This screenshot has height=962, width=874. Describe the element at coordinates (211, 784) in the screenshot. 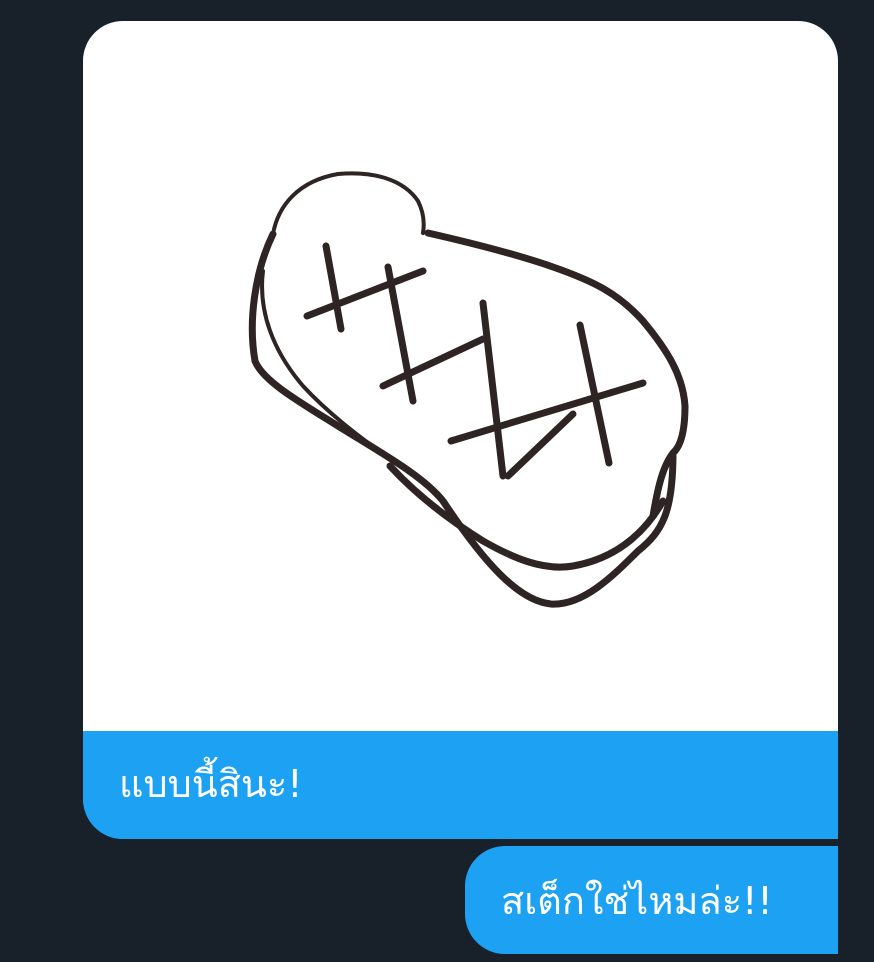

I see `image-caption: แบบนี้สินะ!` at that location.